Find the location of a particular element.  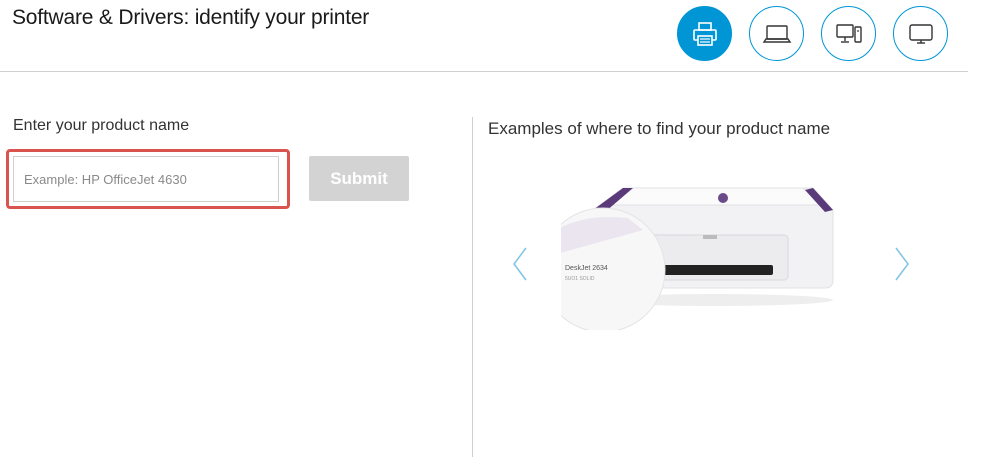

printer-icon is located at coordinates (704, 33).